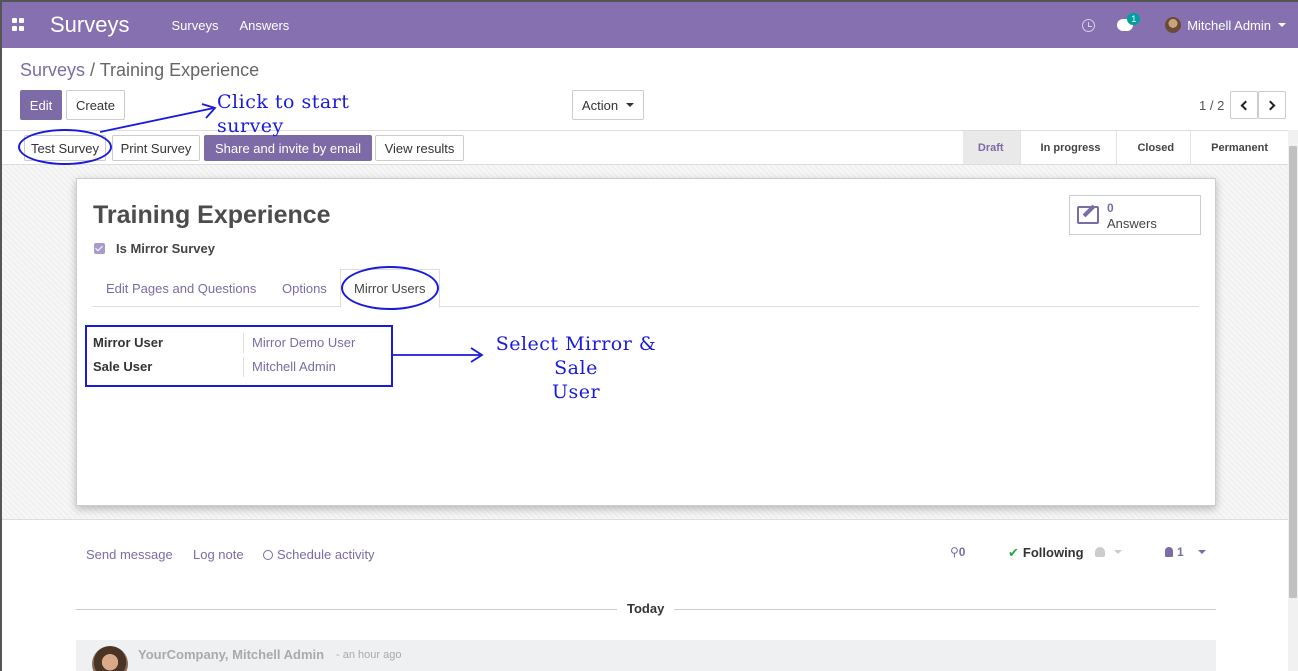 The height and width of the screenshot is (671, 1298). I want to click on stage-closed: Closed, so click(1153, 147).